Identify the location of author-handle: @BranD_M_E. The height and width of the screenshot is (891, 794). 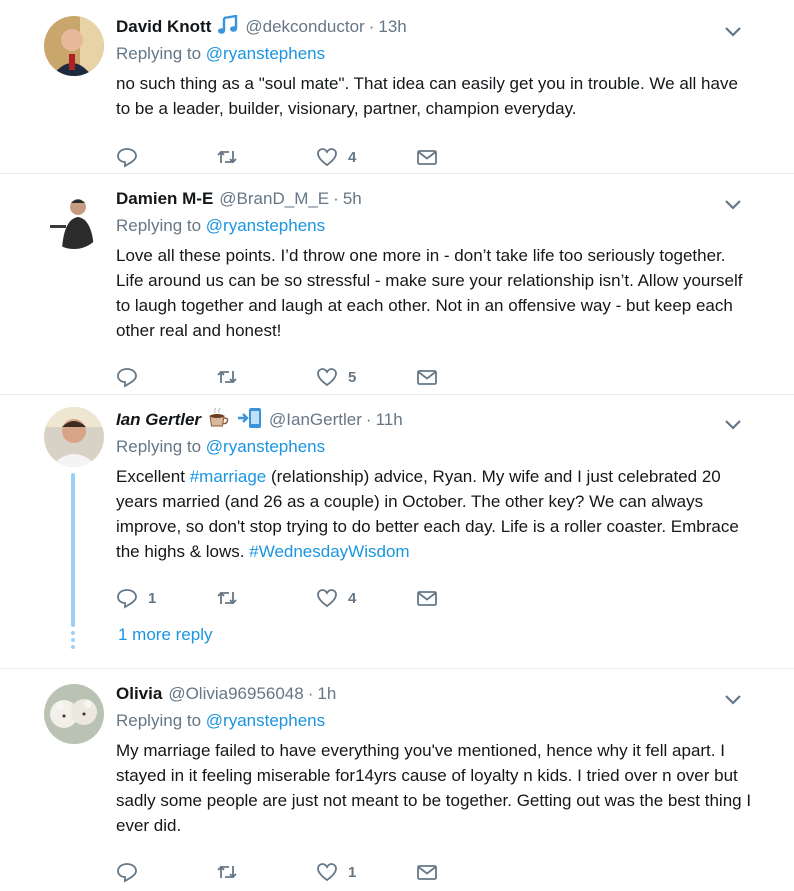
(274, 199).